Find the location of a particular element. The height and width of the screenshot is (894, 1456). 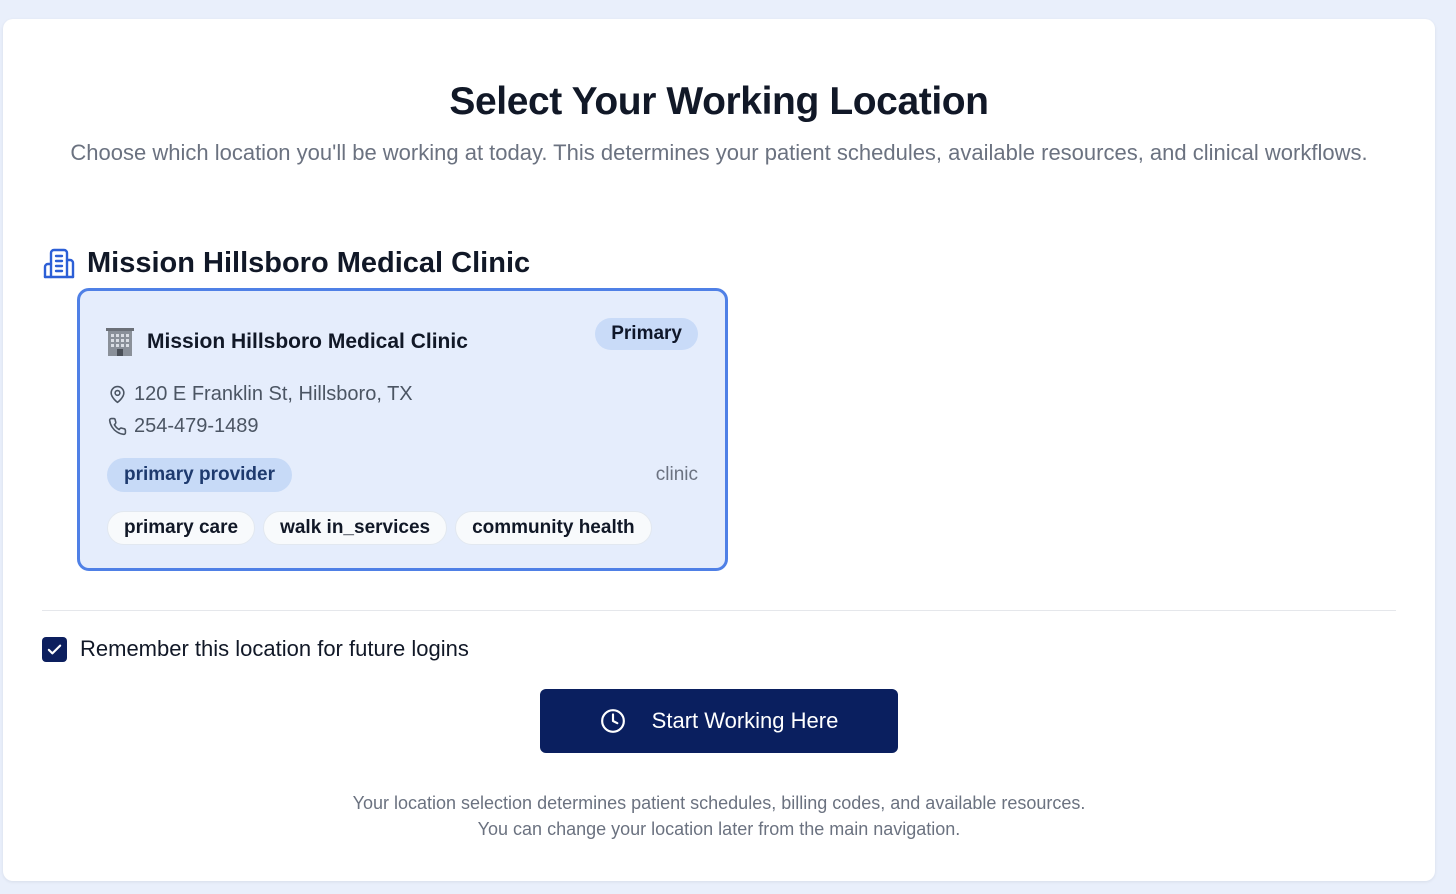

clock-icon is located at coordinates (612, 721).